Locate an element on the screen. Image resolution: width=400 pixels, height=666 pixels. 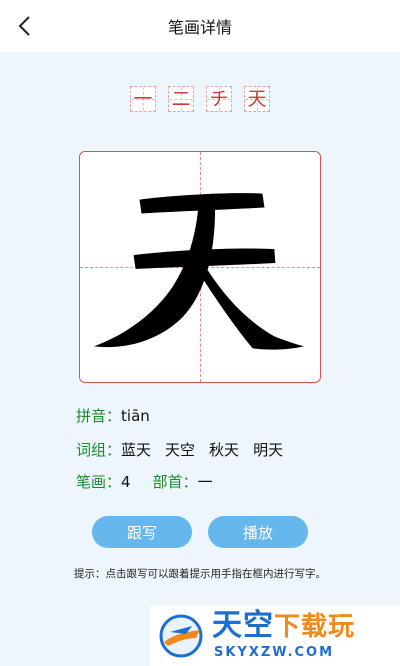
top-bar: 笔画详情 is located at coordinates (200, 26).